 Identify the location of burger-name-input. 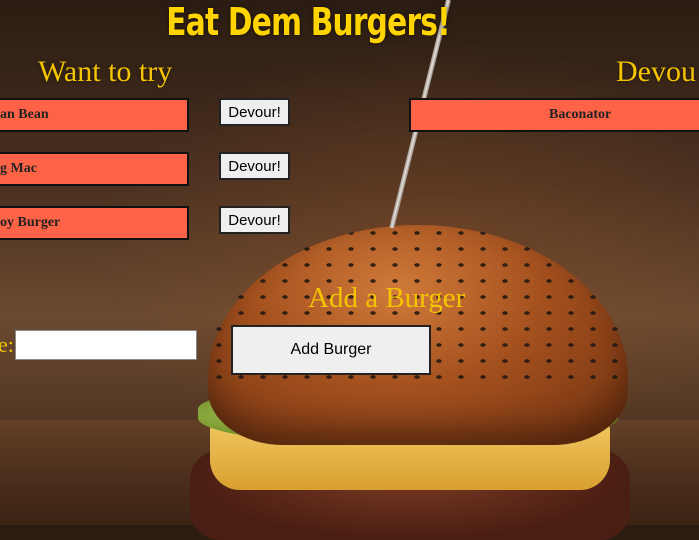
(106, 345).